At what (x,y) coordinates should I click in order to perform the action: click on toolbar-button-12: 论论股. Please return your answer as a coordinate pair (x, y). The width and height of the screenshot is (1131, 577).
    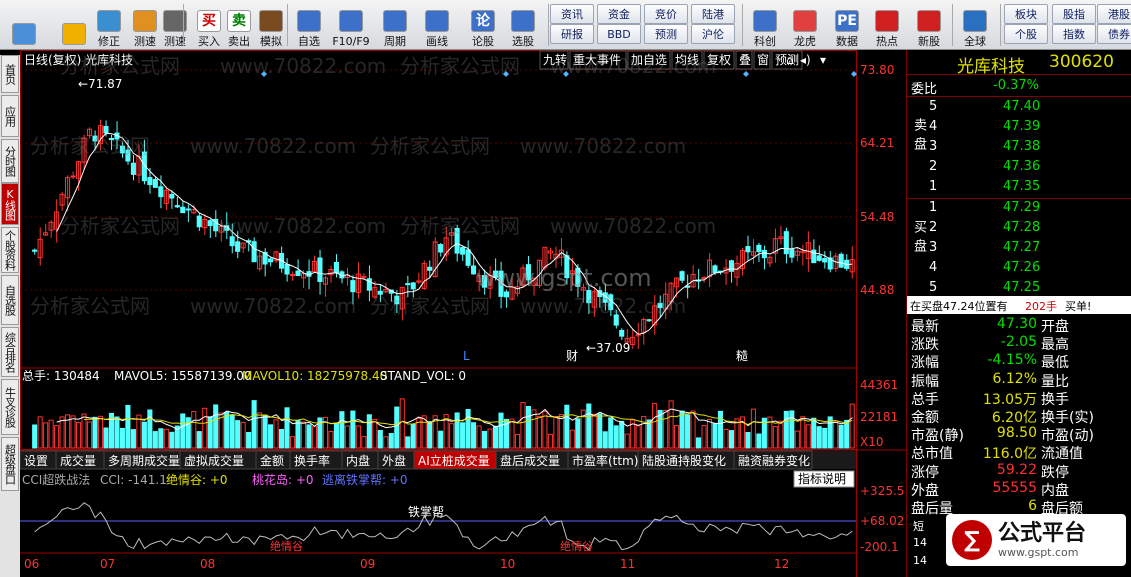
    Looking at the image, I should click on (483, 25).